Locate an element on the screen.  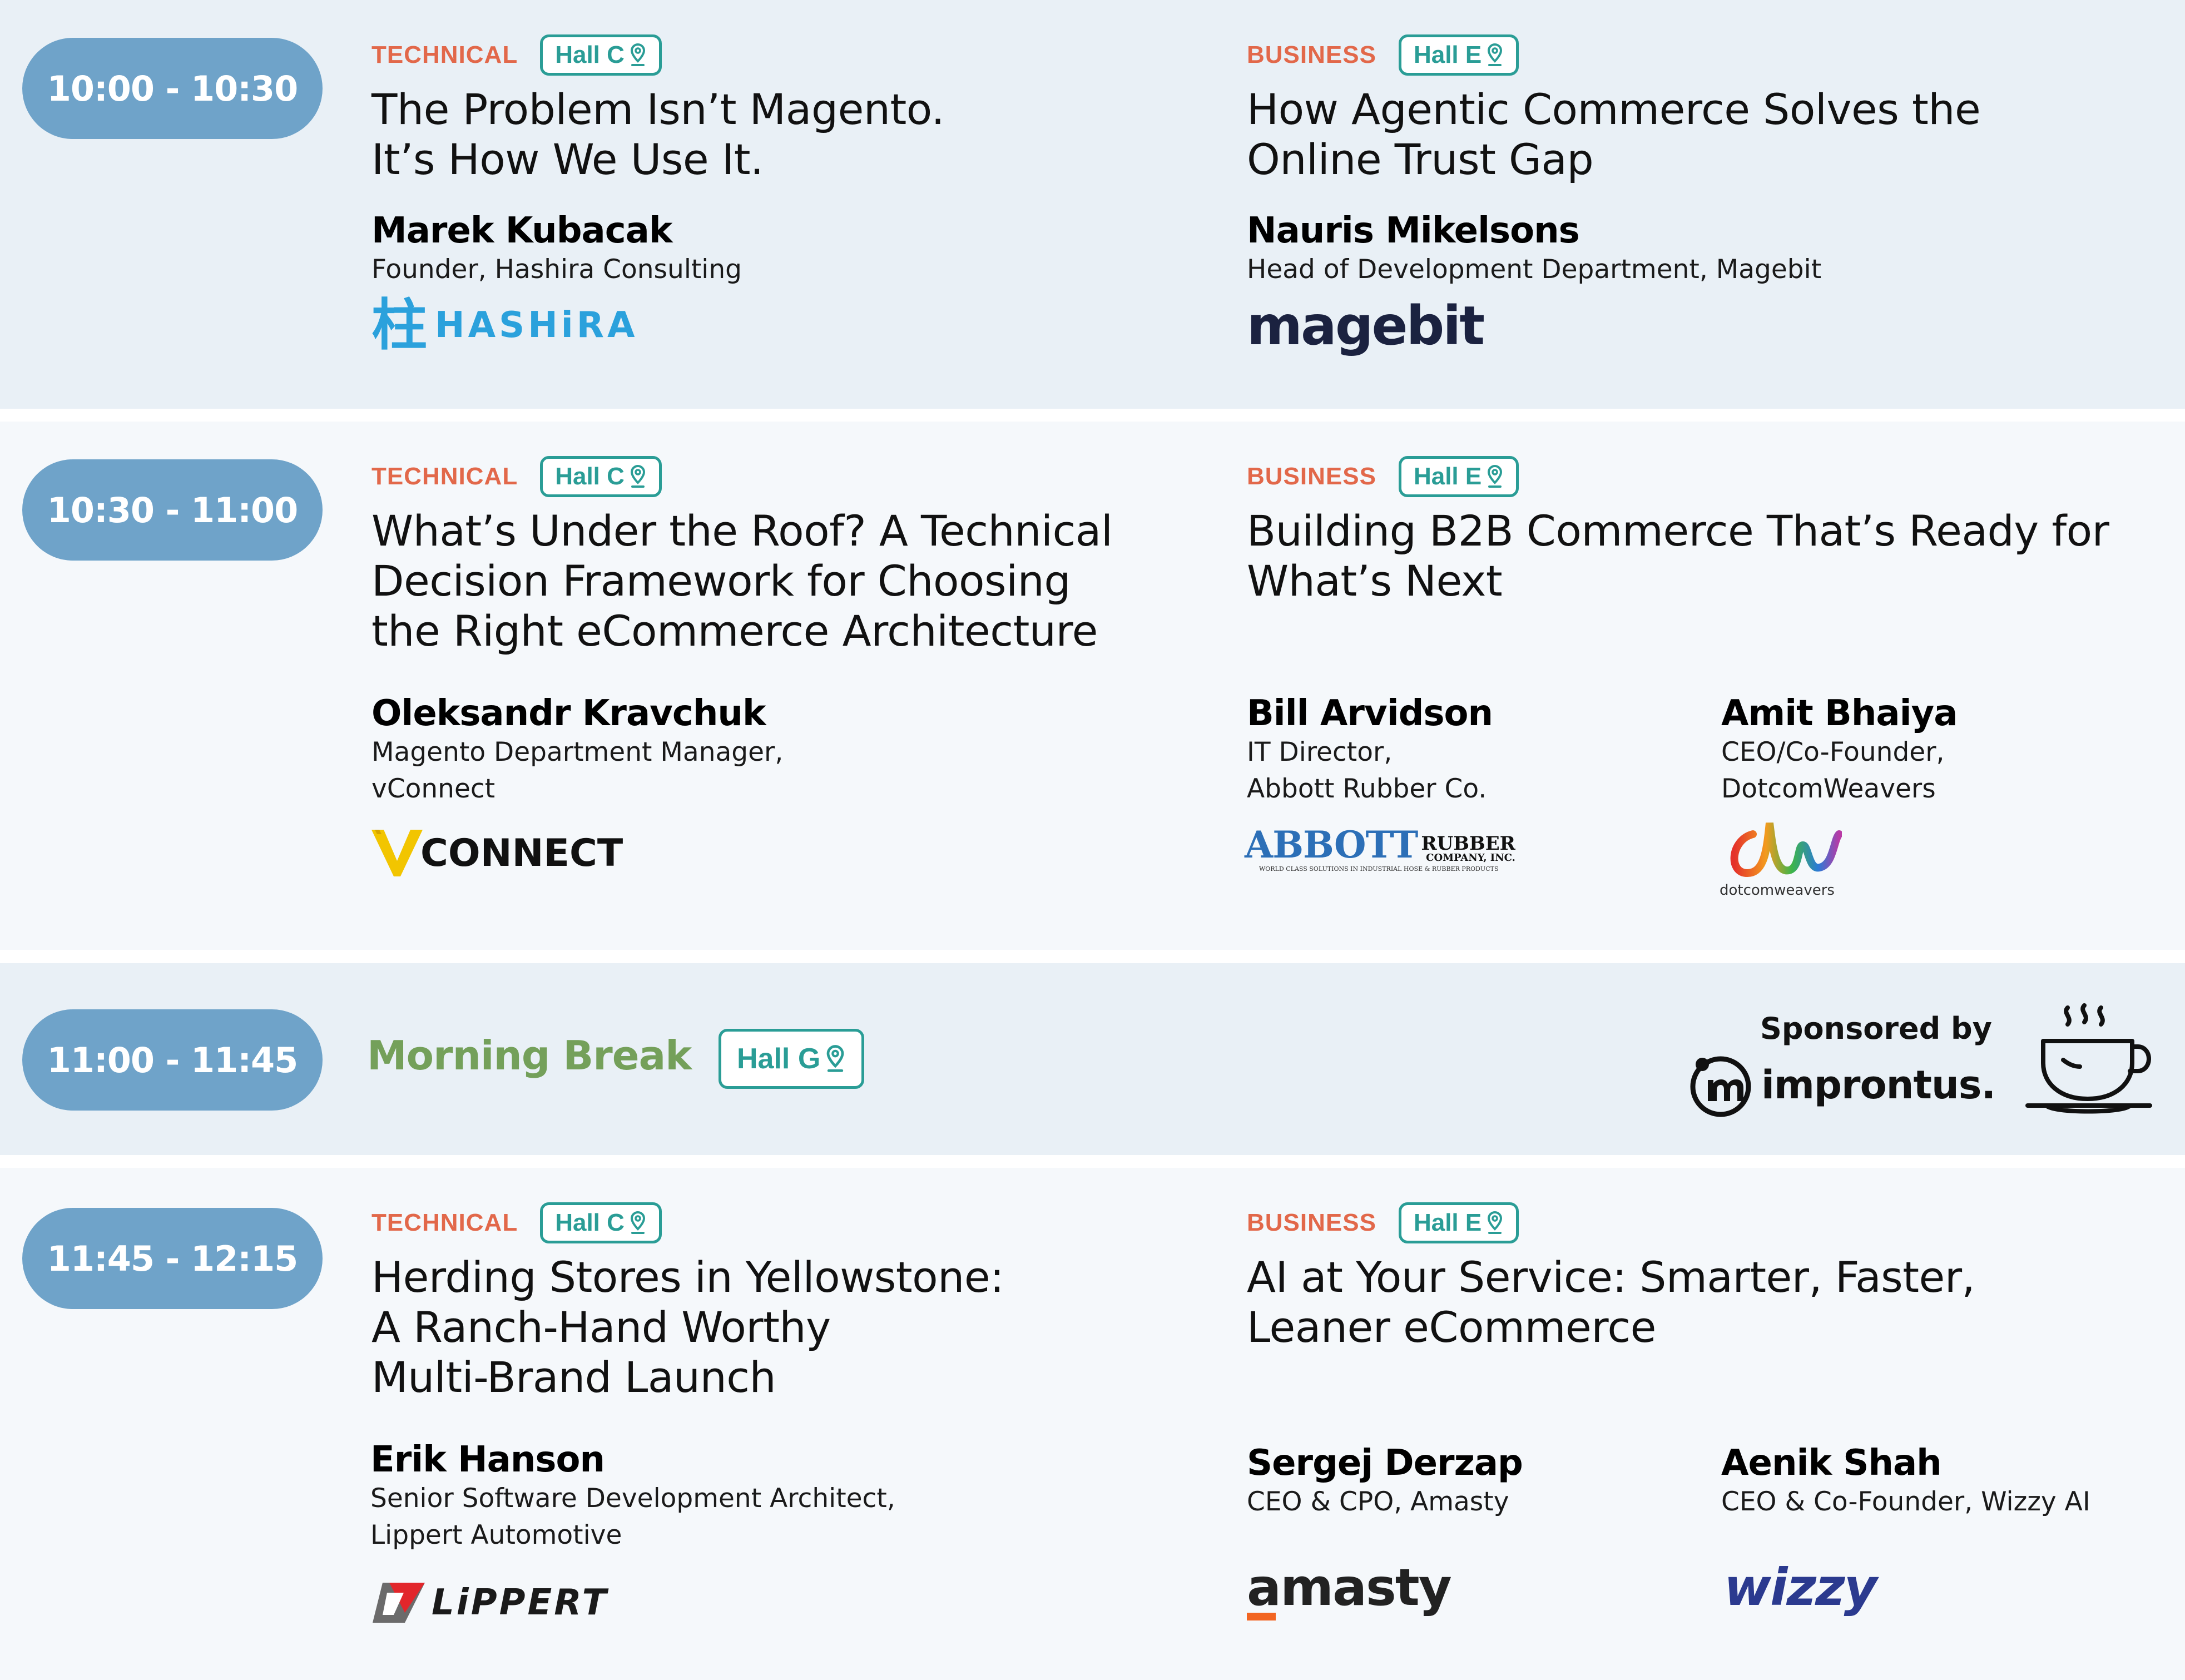
title-line: Building B2B Commerce That’s Ready for is located at coordinates (1678, 531).